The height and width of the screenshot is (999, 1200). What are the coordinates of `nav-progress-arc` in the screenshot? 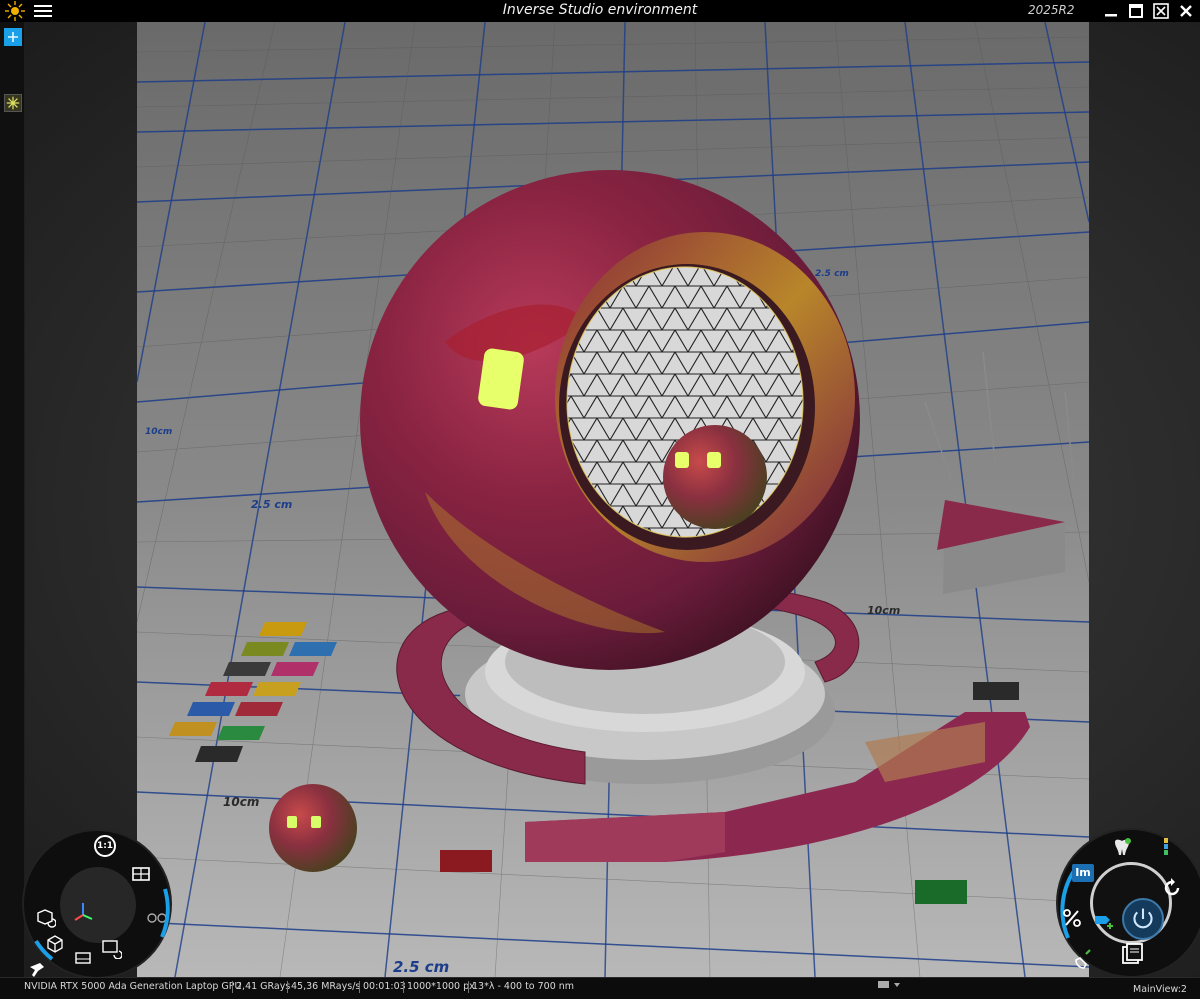 It's located at (102, 924).